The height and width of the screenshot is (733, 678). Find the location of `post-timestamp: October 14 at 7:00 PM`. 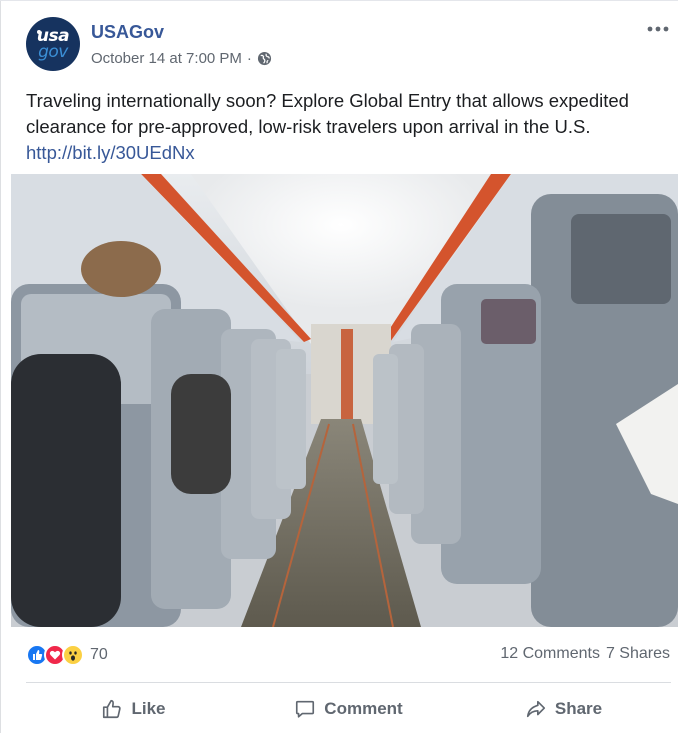

post-timestamp: October 14 at 7:00 PM is located at coordinates (166, 58).